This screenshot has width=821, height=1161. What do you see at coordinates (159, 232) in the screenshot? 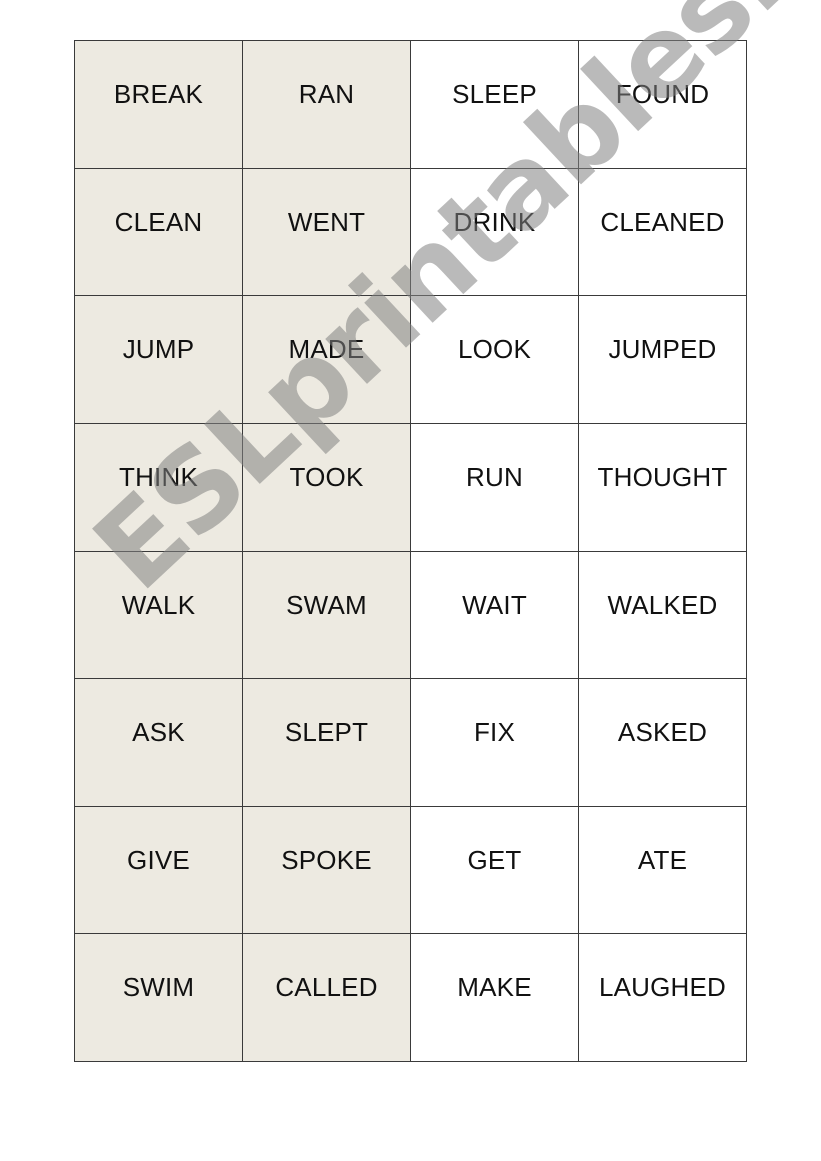
I see `word-card: CLEAN` at bounding box center [159, 232].